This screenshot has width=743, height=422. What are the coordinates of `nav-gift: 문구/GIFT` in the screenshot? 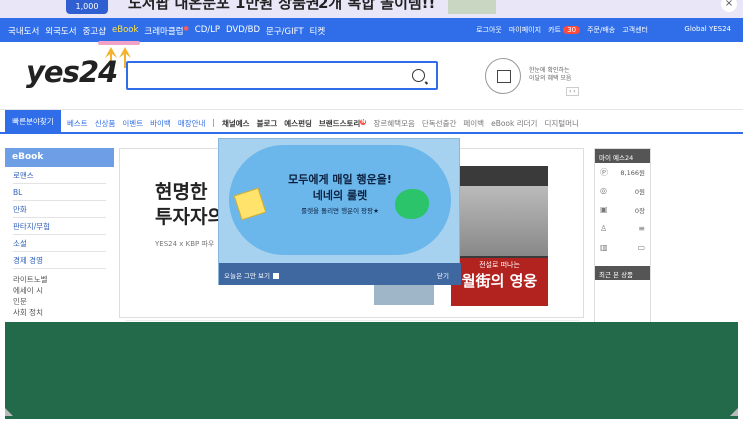 It's located at (285, 31).